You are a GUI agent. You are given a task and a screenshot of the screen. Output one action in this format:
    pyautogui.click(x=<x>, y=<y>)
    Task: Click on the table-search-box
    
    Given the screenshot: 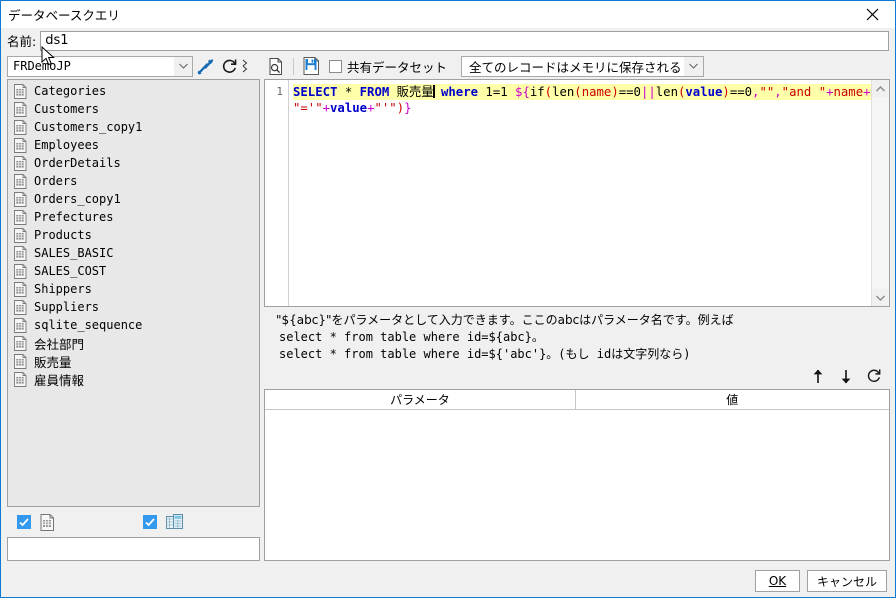 What is the action you would take?
    pyautogui.click(x=133, y=549)
    